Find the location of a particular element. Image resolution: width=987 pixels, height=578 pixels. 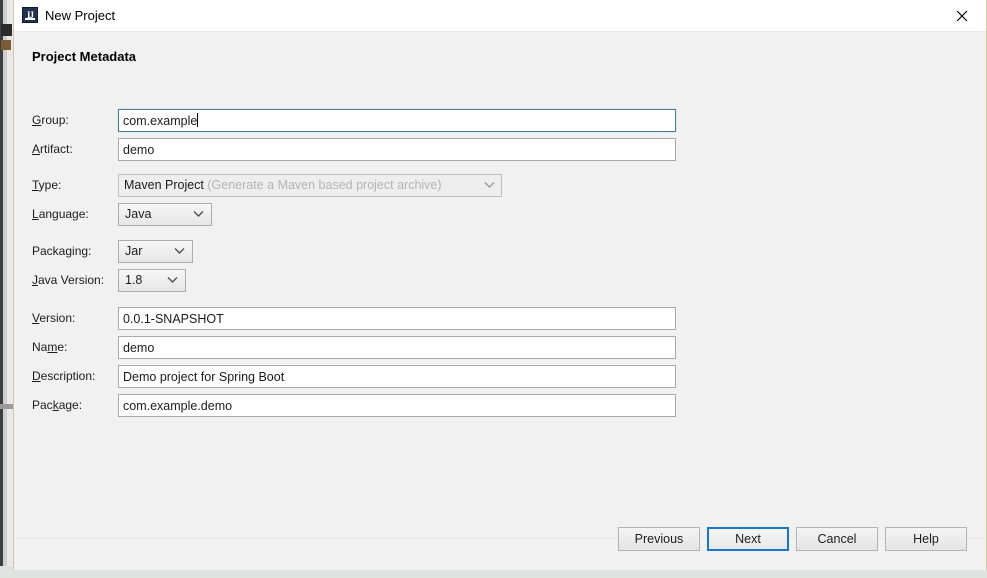

form-row: Packaging: Jar is located at coordinates (500, 252).